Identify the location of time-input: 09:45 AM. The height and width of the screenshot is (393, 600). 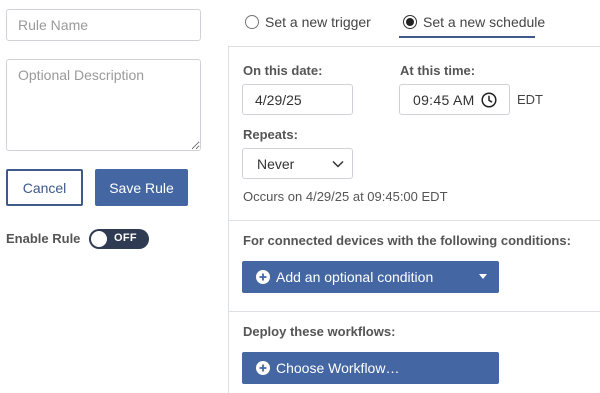
(454, 99).